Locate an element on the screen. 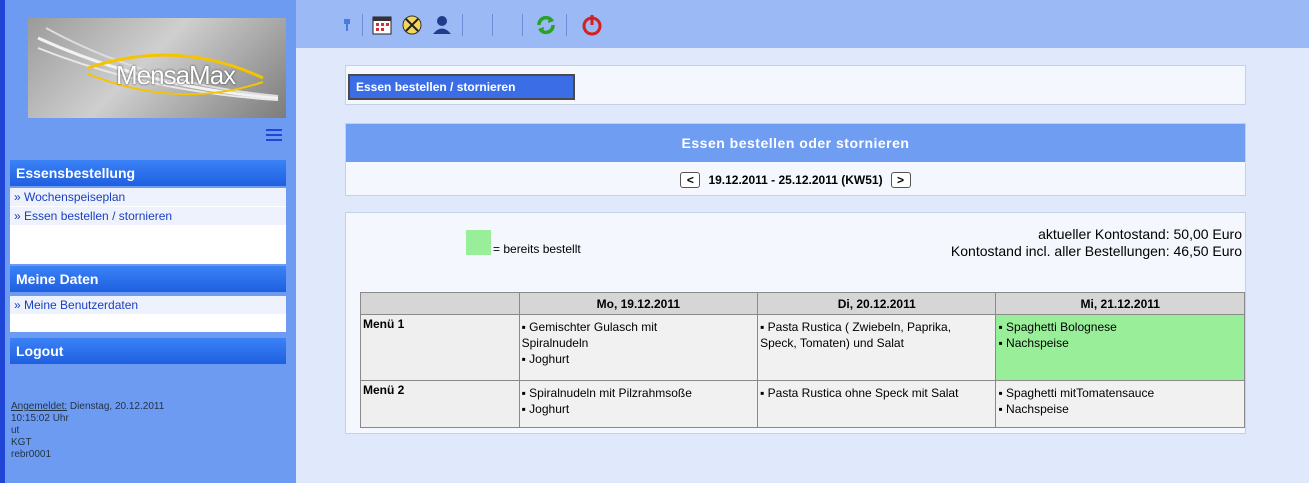 The image size is (1309, 483). logout-button: Logout is located at coordinates (148, 351).